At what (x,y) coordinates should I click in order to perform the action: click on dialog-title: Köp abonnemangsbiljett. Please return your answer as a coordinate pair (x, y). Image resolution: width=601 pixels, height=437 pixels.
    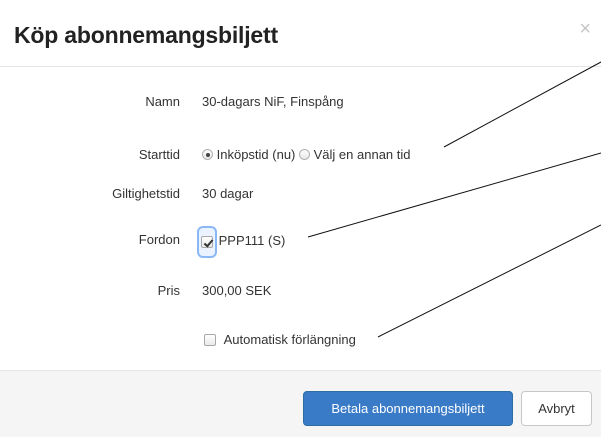
    Looking at the image, I should click on (146, 35).